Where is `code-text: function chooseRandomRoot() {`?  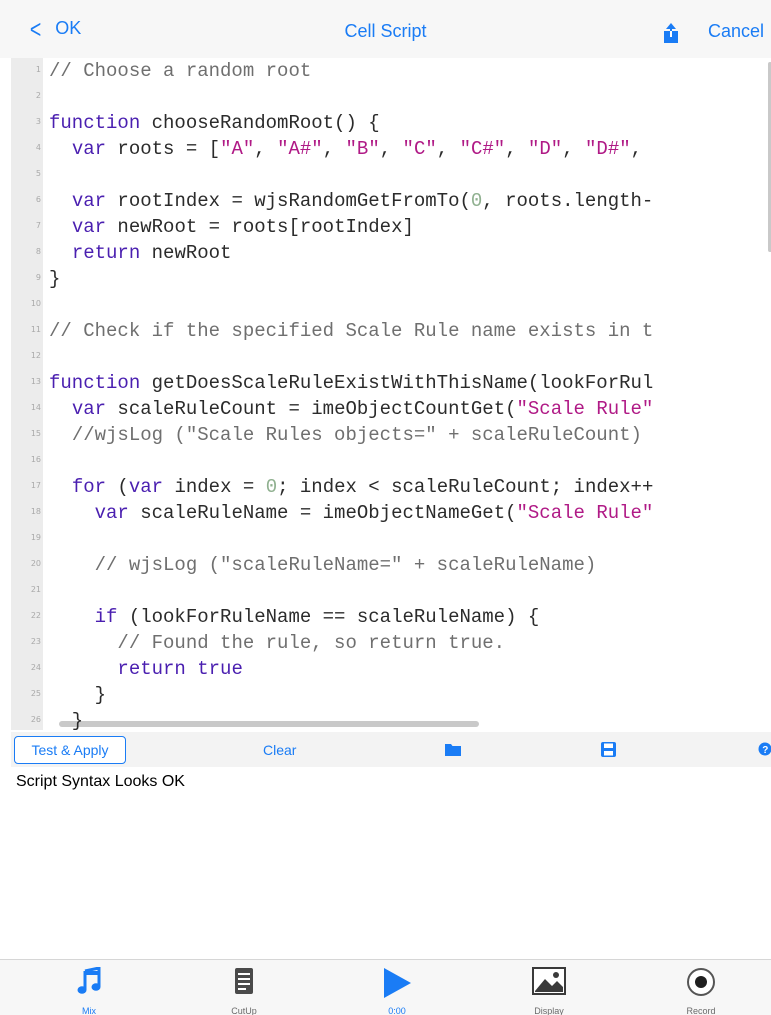 code-text: function chooseRandomRoot() { is located at coordinates (214, 123).